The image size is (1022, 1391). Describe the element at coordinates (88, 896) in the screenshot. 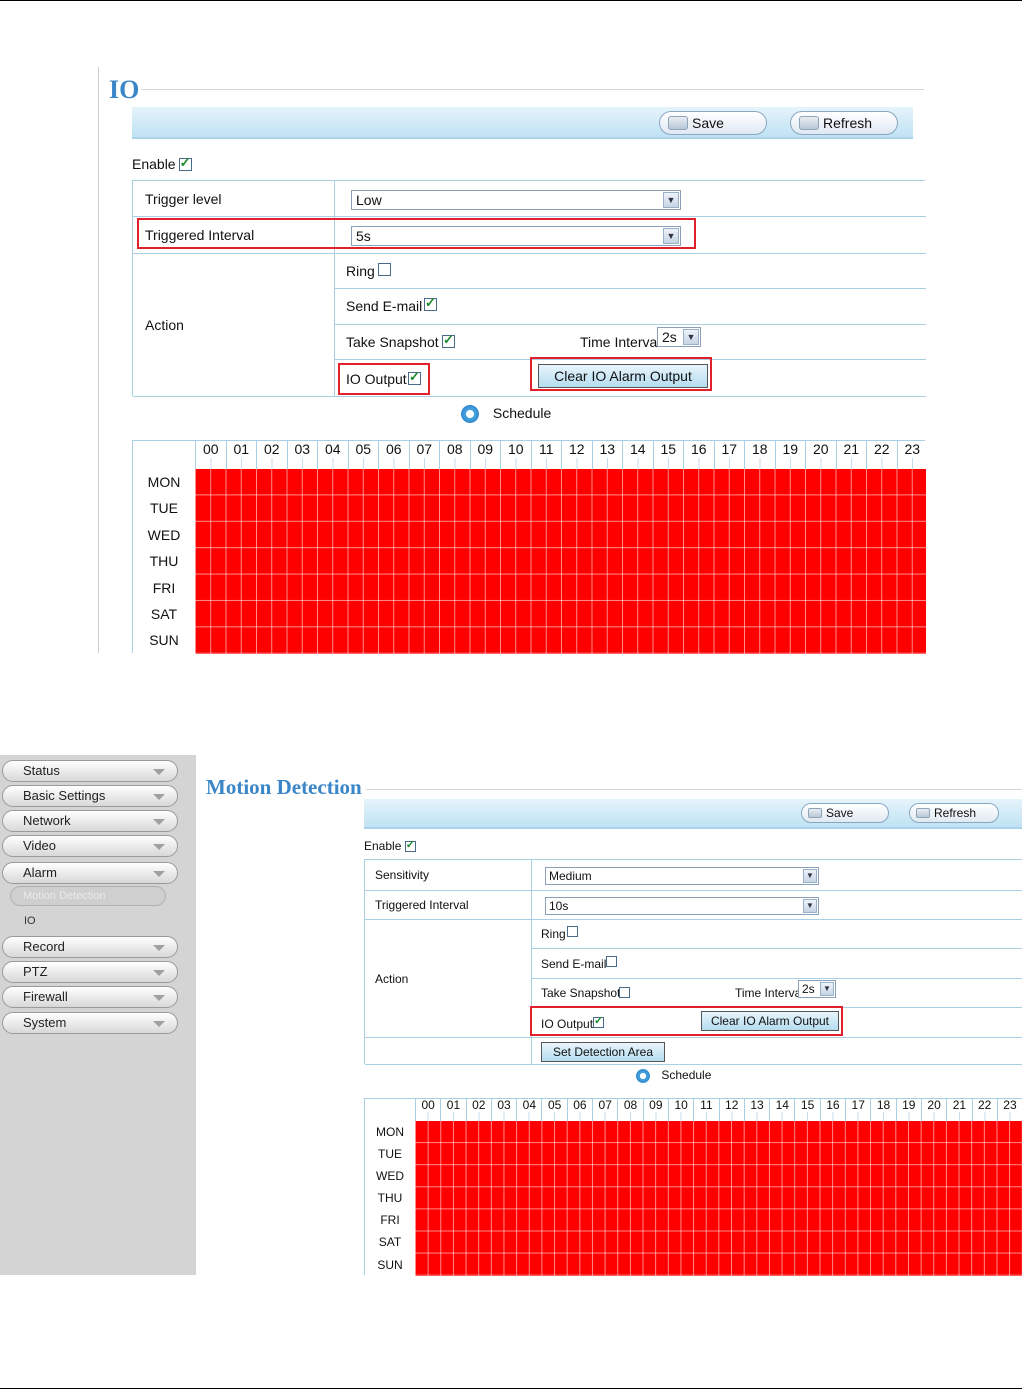

I see `sidebar-subitem-motion-detection: Motion Detection` at that location.